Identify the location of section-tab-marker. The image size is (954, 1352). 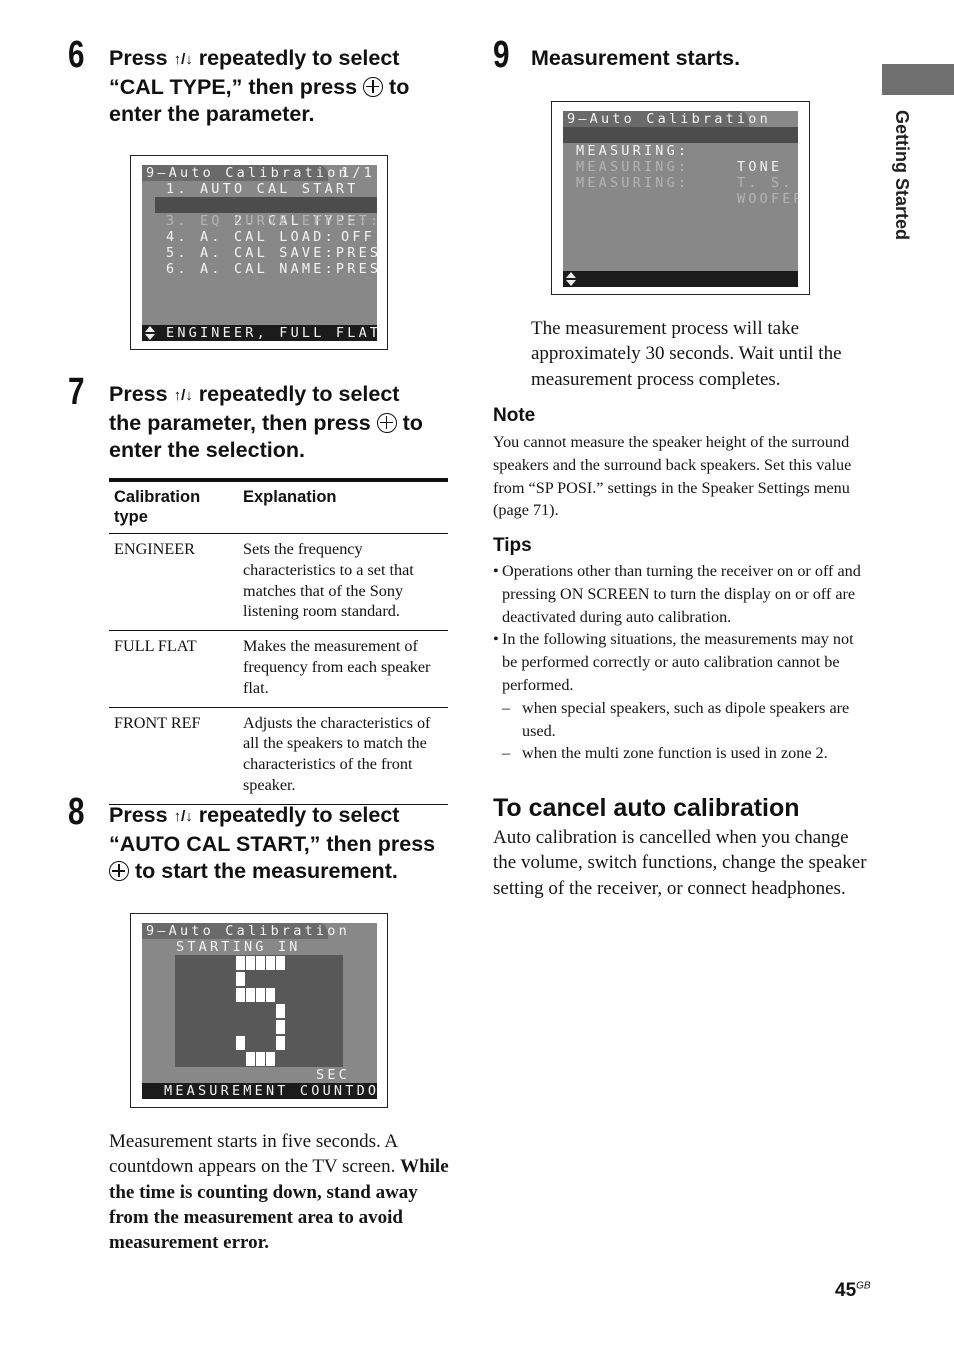
(918, 79).